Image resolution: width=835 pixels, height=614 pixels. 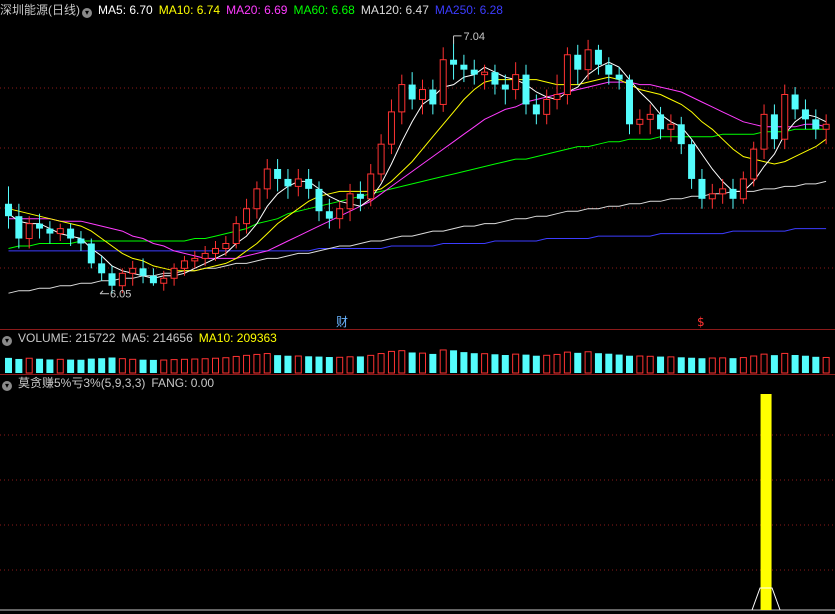 I want to click on high-label: 7.04, so click(x=474, y=37).